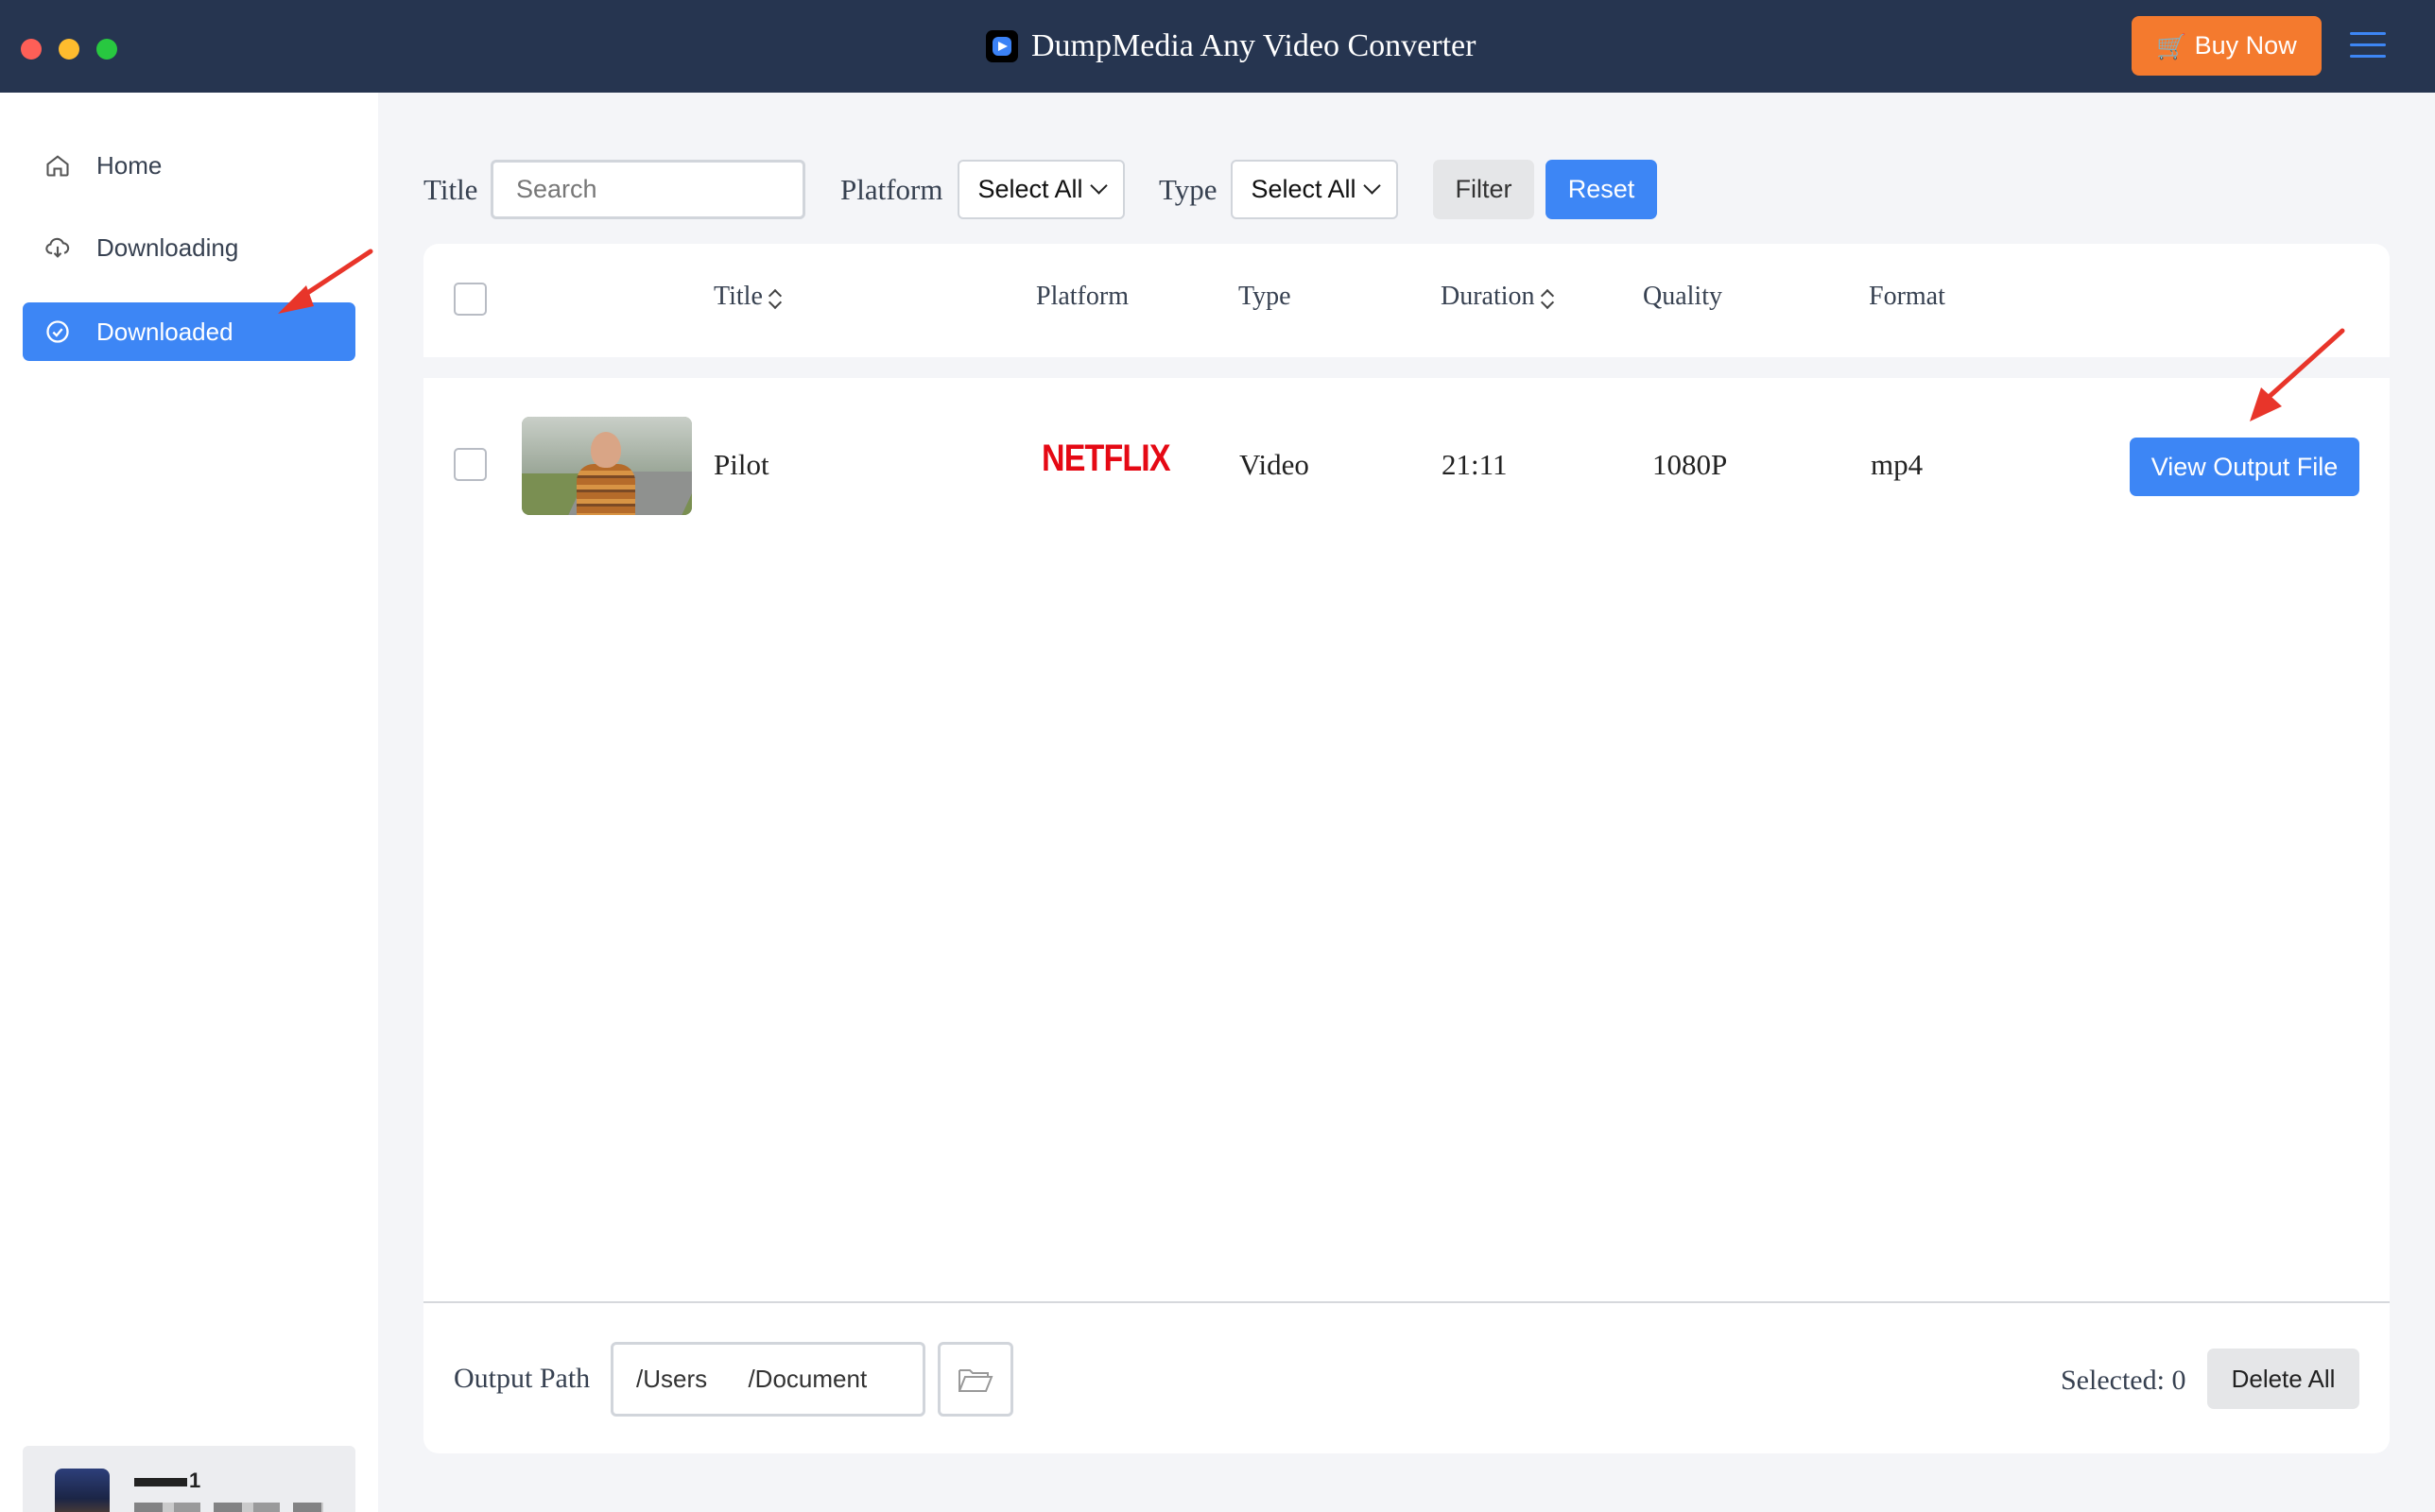 Image resolution: width=2435 pixels, height=1512 pixels. What do you see at coordinates (164, 331) in the screenshot?
I see `sidebar-item-label: Downloaded` at bounding box center [164, 331].